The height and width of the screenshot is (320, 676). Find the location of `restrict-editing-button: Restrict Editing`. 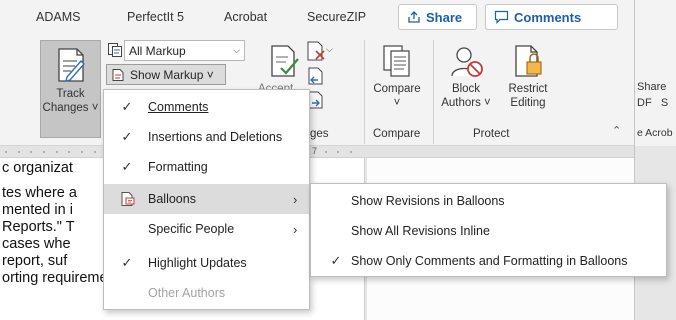

restrict-editing-button: Restrict Editing is located at coordinates (528, 82).